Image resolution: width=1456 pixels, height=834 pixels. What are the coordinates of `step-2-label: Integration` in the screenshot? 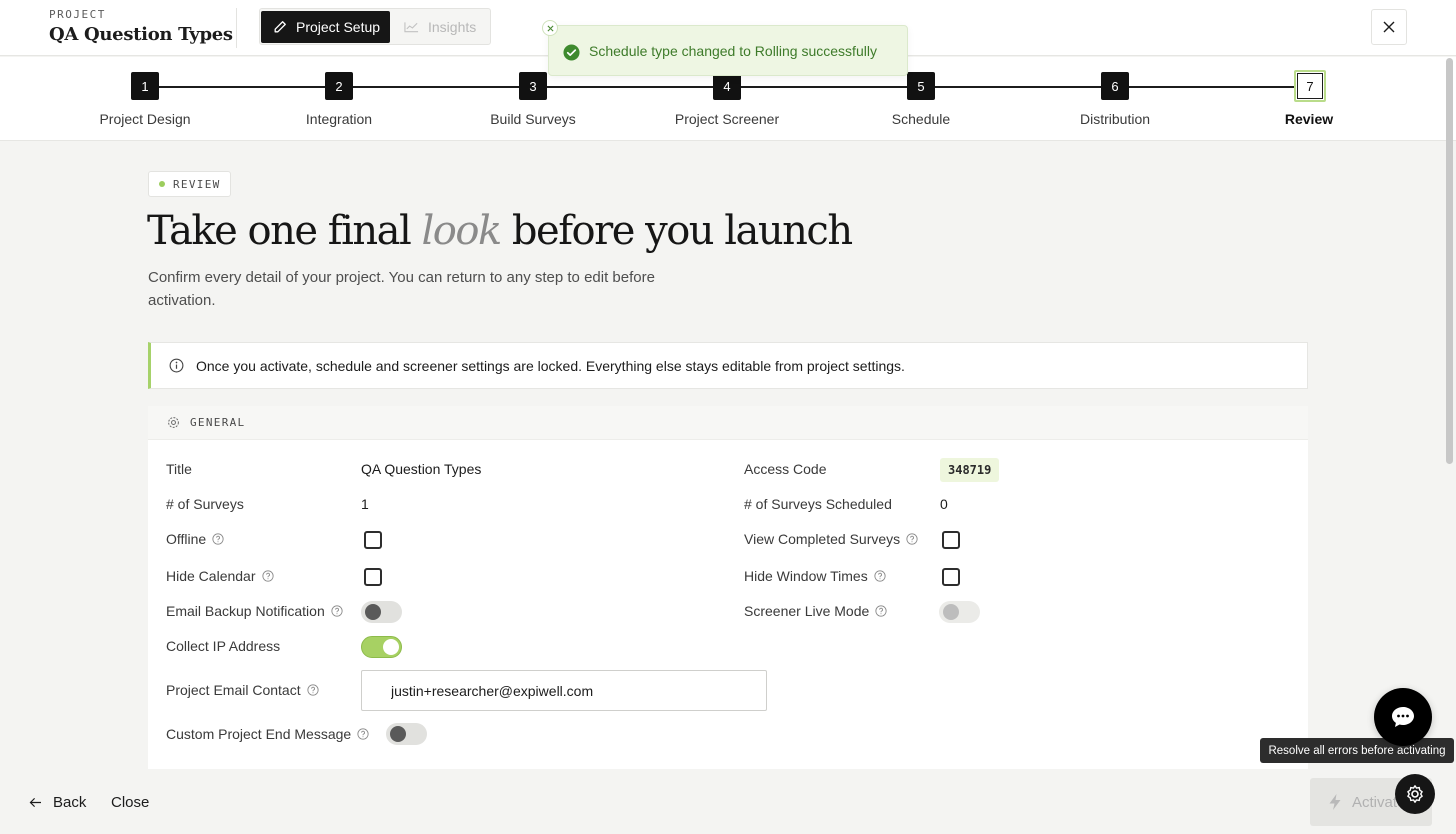 It's located at (339, 119).